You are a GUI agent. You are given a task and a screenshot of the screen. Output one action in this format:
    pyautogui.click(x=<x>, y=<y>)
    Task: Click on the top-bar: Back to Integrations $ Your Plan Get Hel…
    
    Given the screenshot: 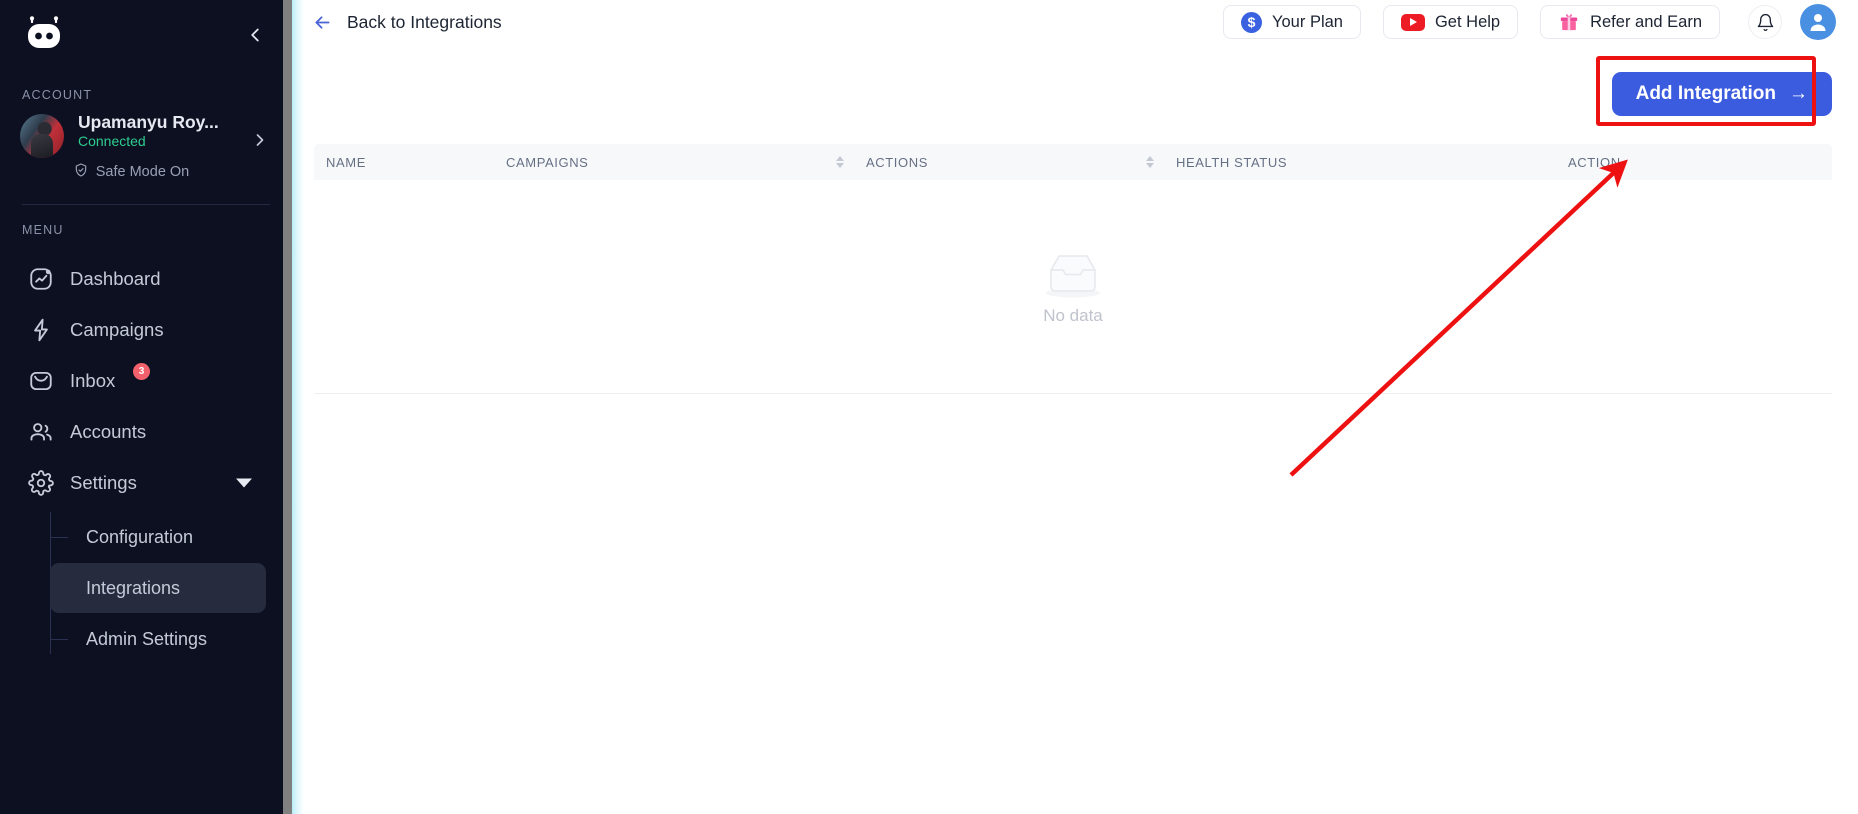 What is the action you would take?
    pyautogui.click(x=1075, y=22)
    